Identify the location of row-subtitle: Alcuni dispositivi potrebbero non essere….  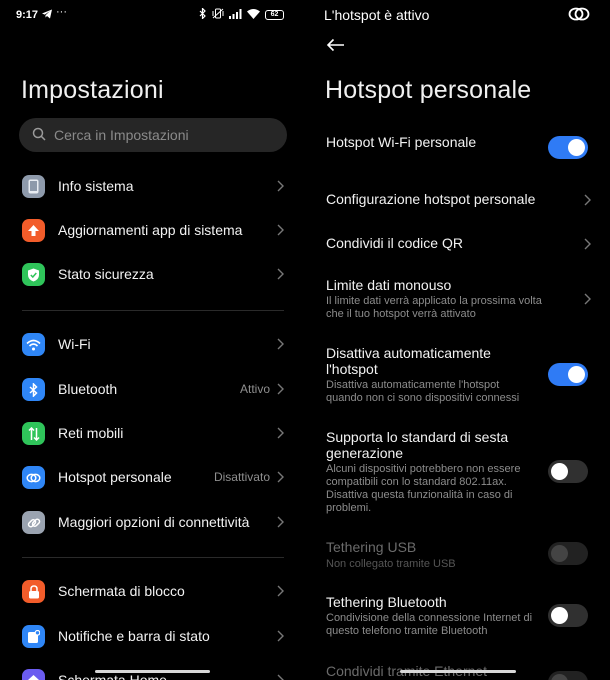
(423, 488).